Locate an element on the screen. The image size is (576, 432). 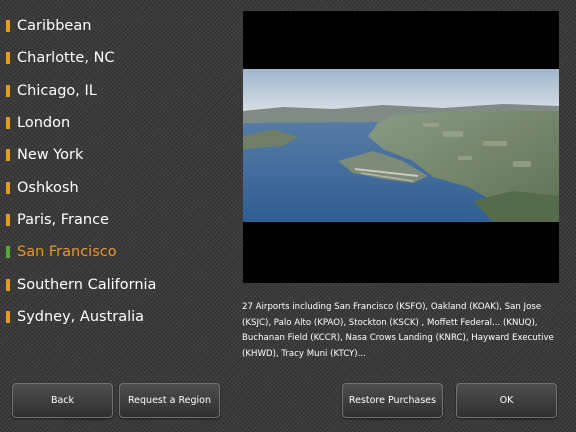
region-item-caribbean: Caribbean is located at coordinates (121, 26).